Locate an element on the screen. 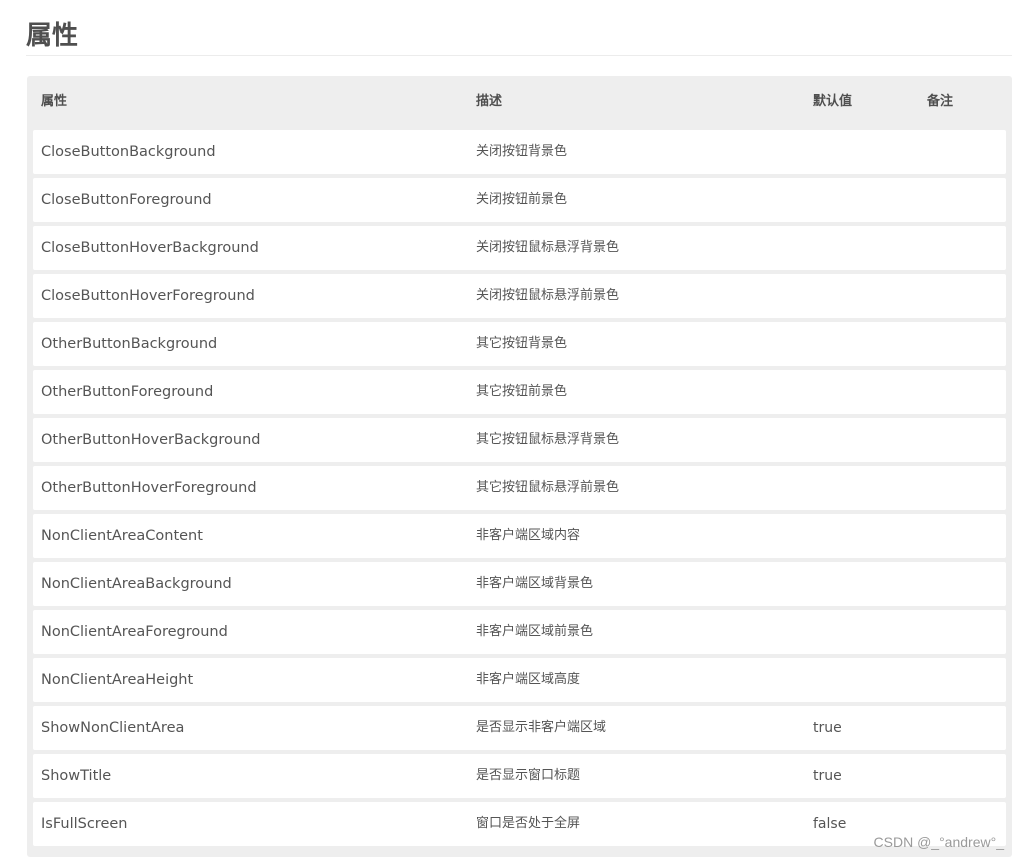 The width and height of the screenshot is (1018, 857). default-value-cell: false is located at coordinates (830, 824).